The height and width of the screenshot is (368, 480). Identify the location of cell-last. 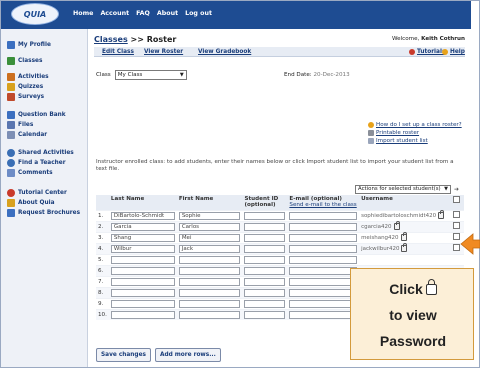
(142, 292).